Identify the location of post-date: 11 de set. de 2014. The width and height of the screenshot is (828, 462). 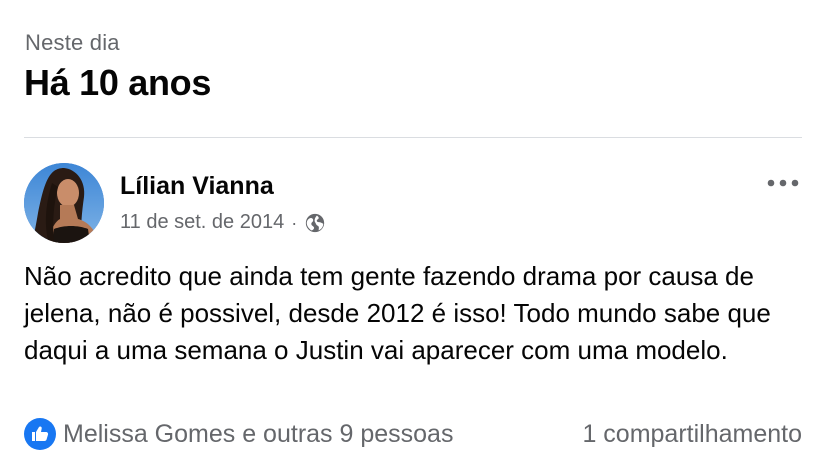
(202, 222).